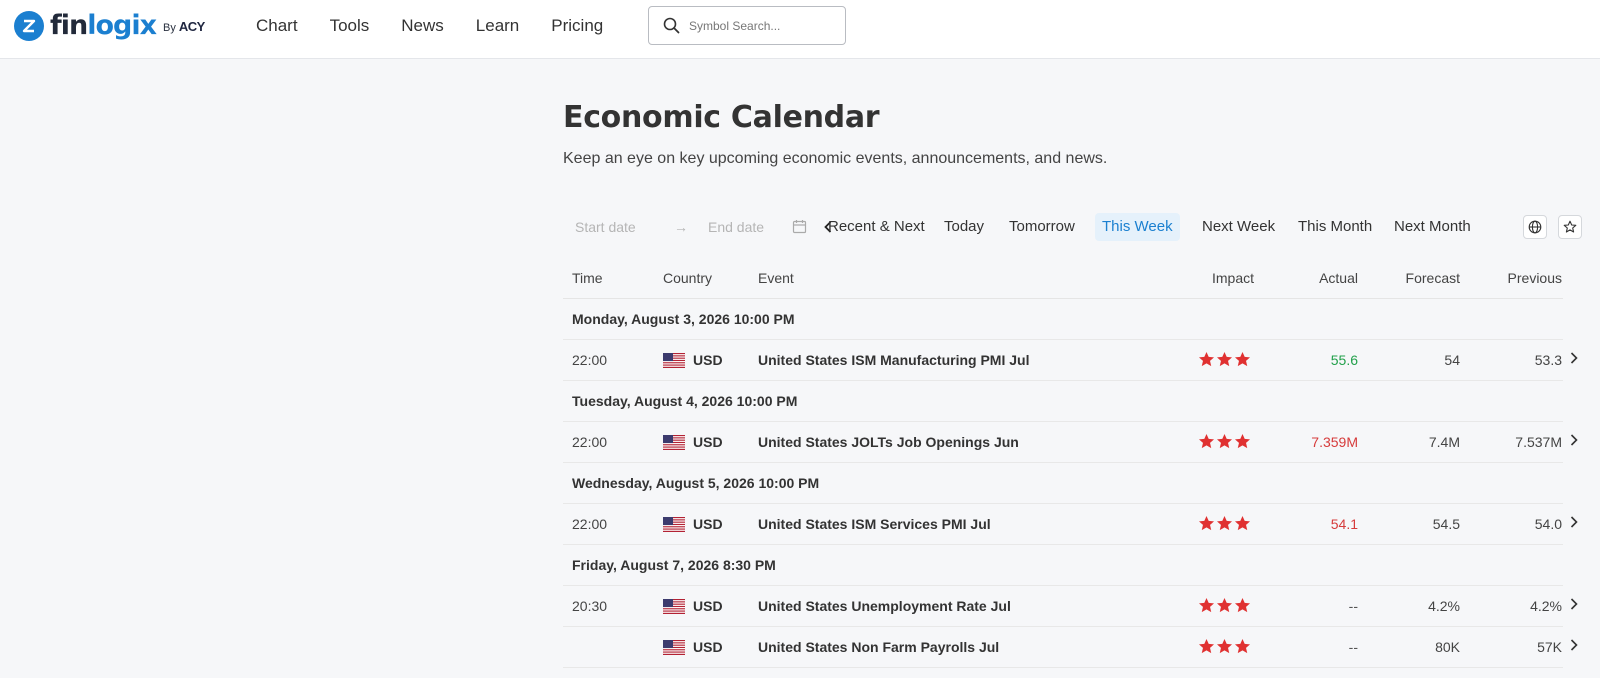  What do you see at coordinates (799, 226) in the screenshot?
I see `calendar-icon` at bounding box center [799, 226].